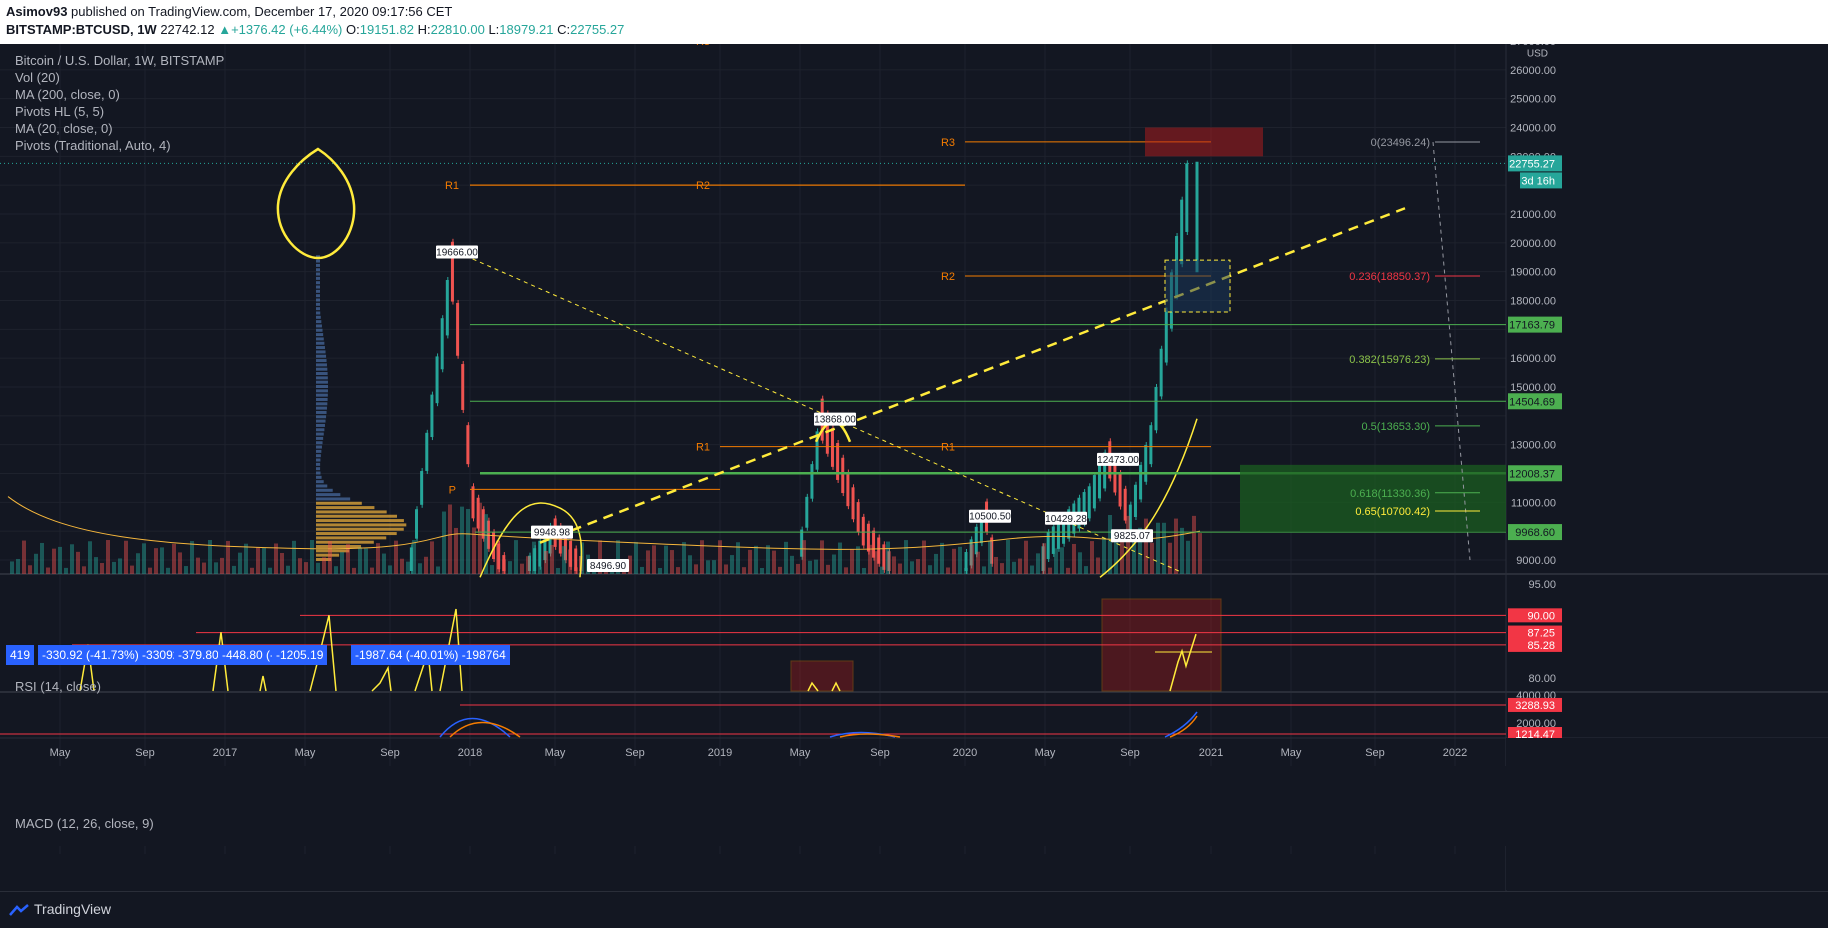 This screenshot has height=928, width=1828. Describe the element at coordinates (948, 448) in the screenshot. I see `pivot-label: R1` at that location.